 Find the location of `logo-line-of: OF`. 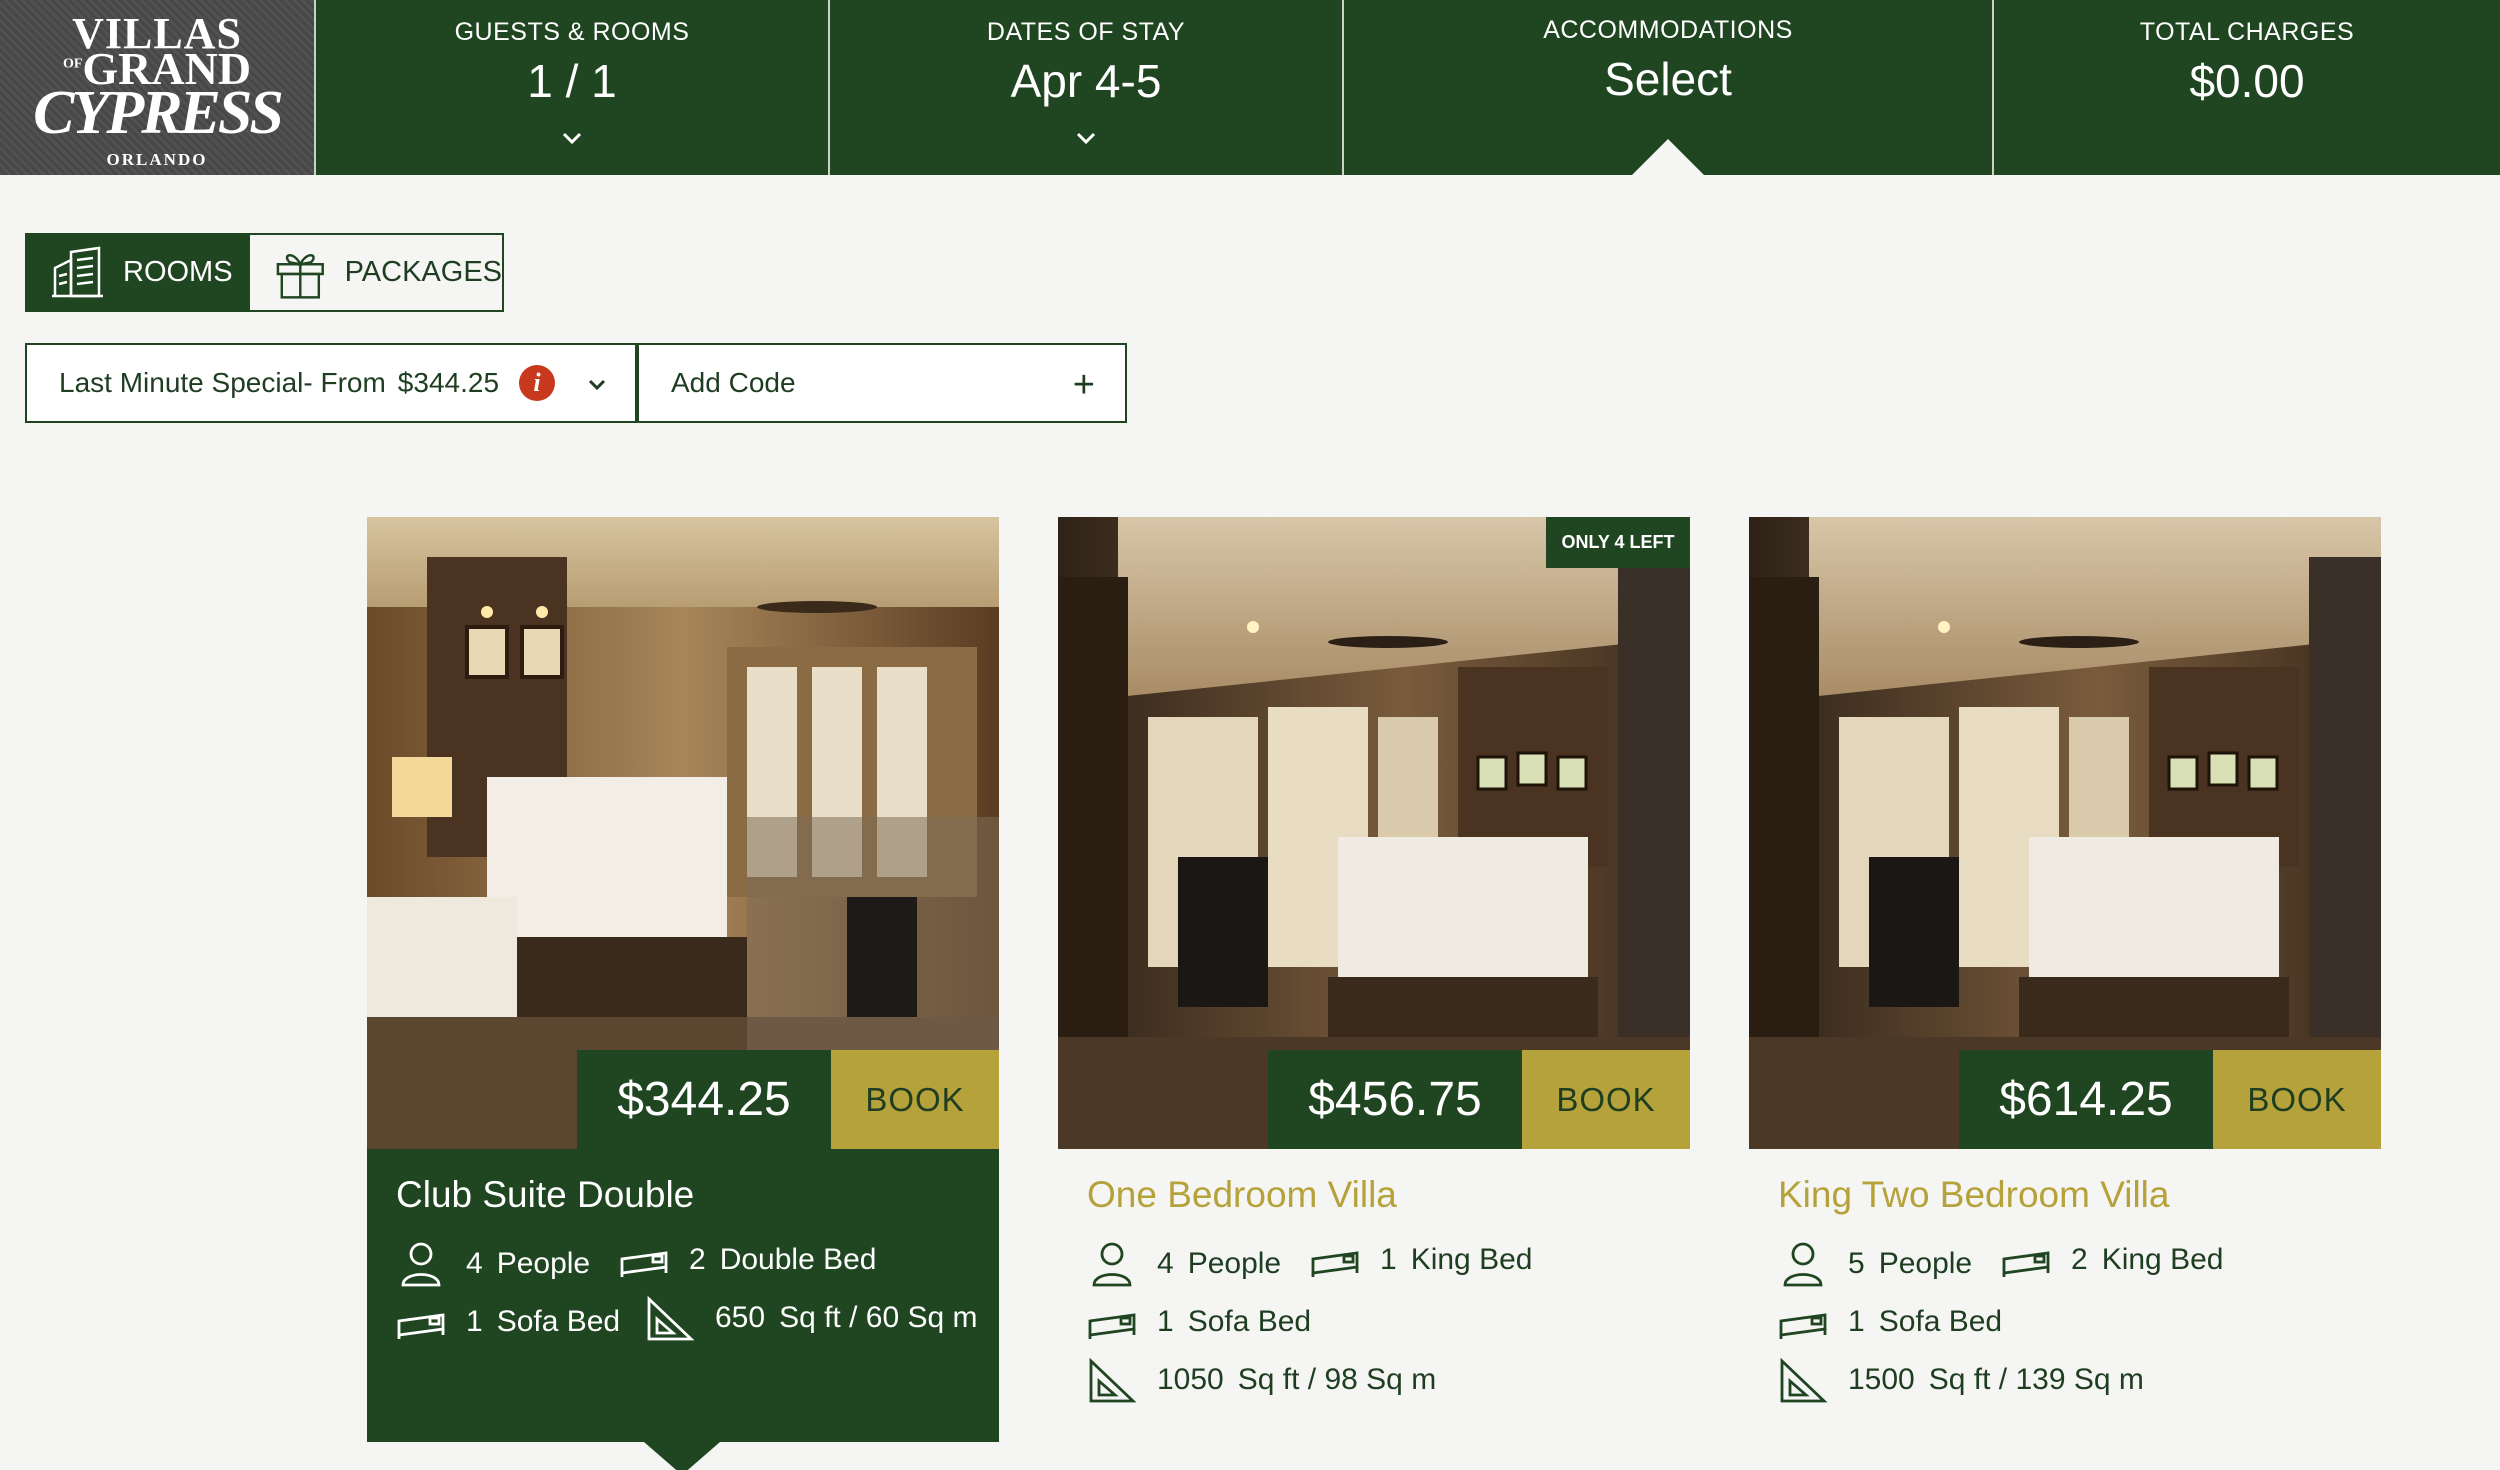

logo-line-of: OF is located at coordinates (72, 64).